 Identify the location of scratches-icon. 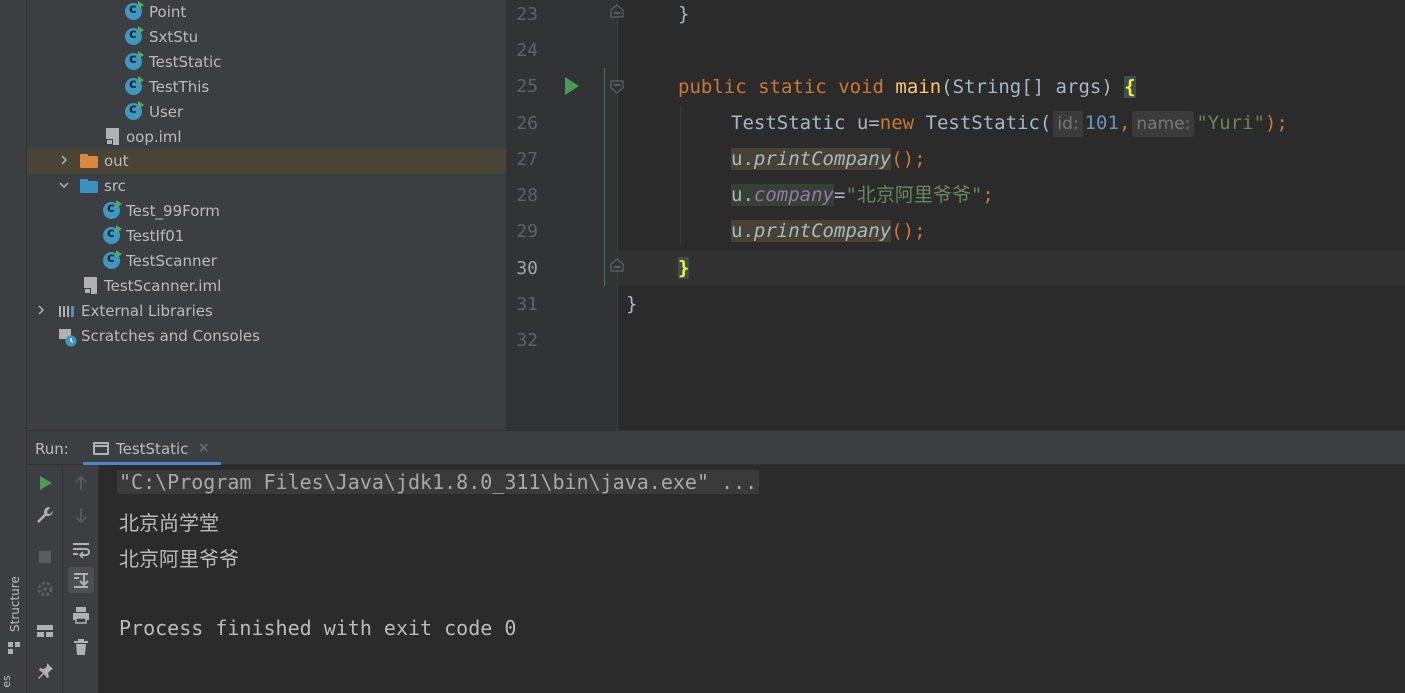
(67, 337).